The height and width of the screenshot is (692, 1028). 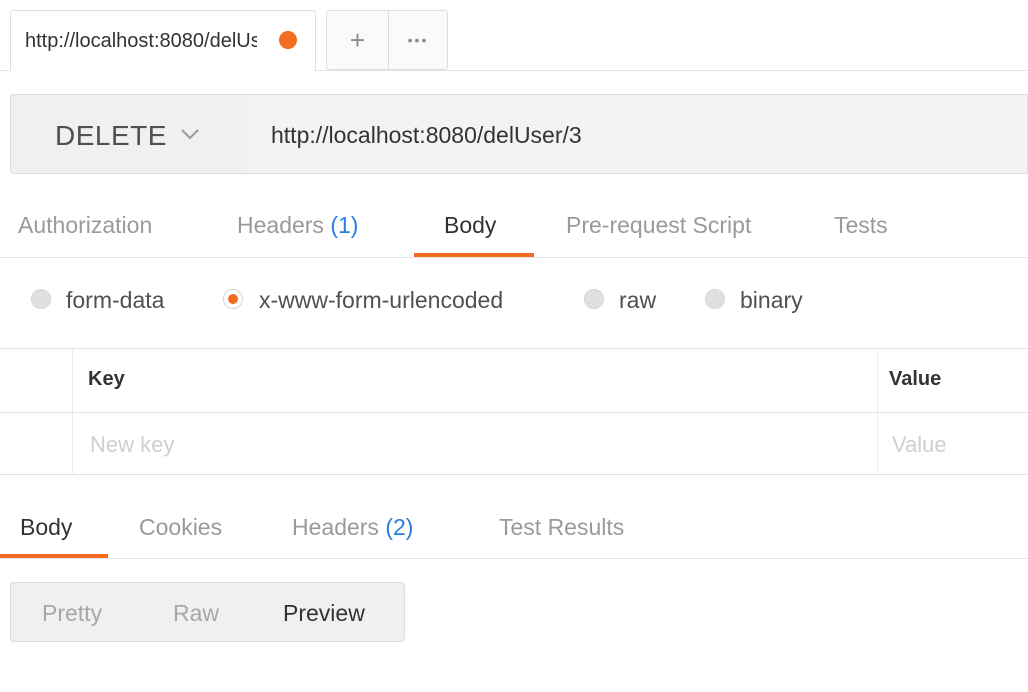 I want to click on request-tab: http://localhost:8080/delUser/3, so click(x=163, y=40).